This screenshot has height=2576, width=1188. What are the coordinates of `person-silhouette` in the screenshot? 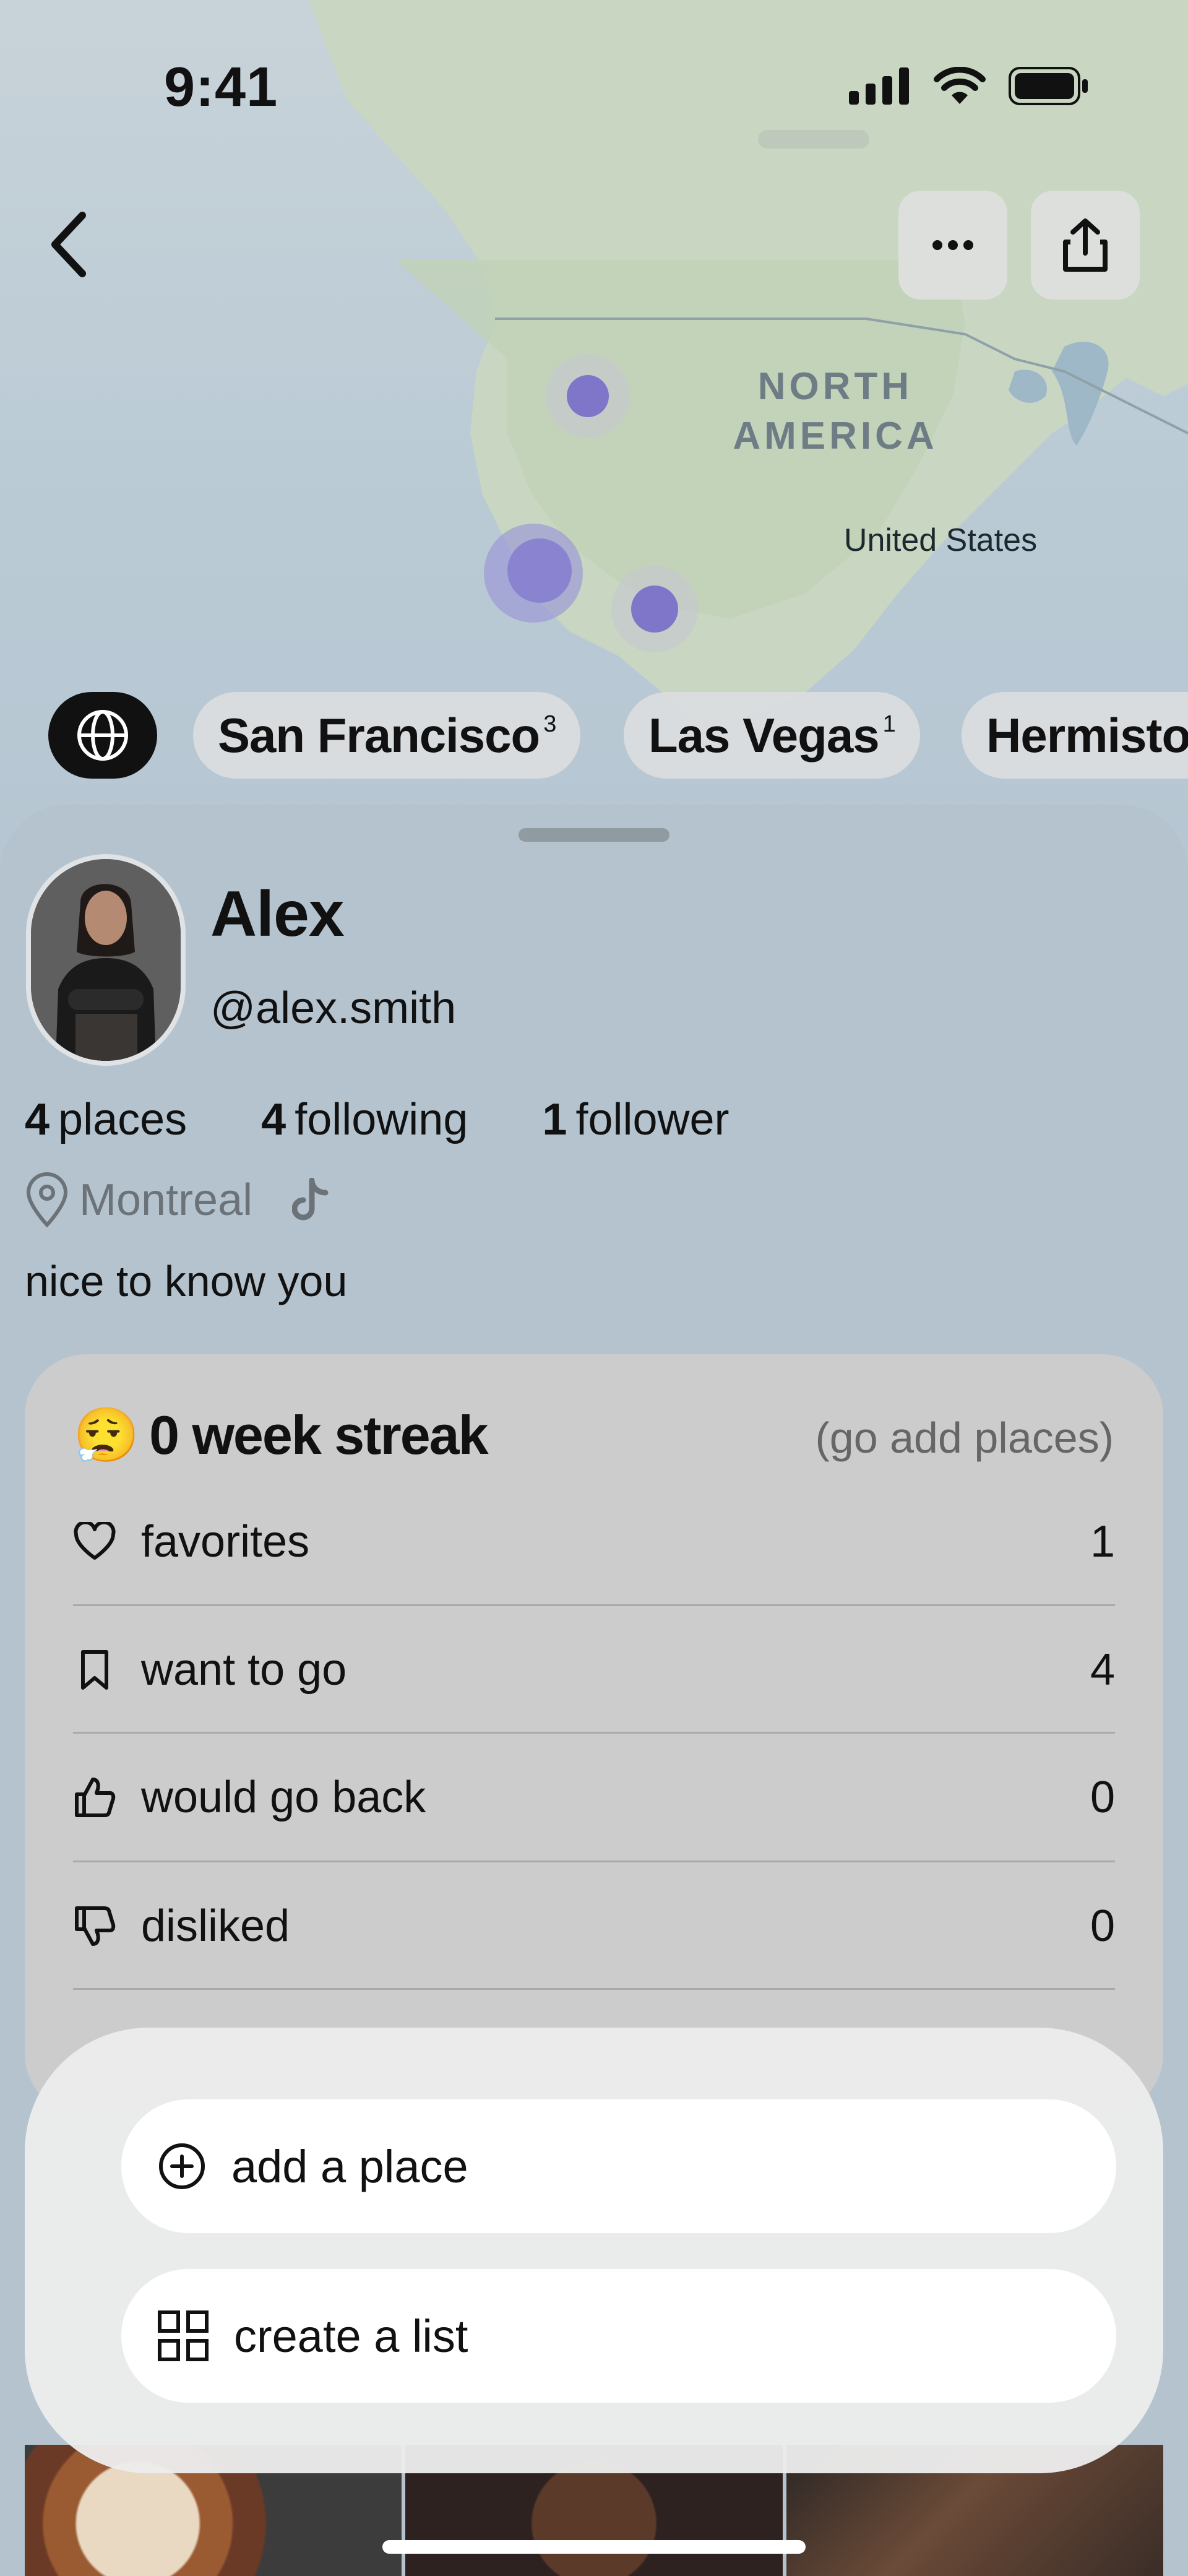 It's located at (106, 960).